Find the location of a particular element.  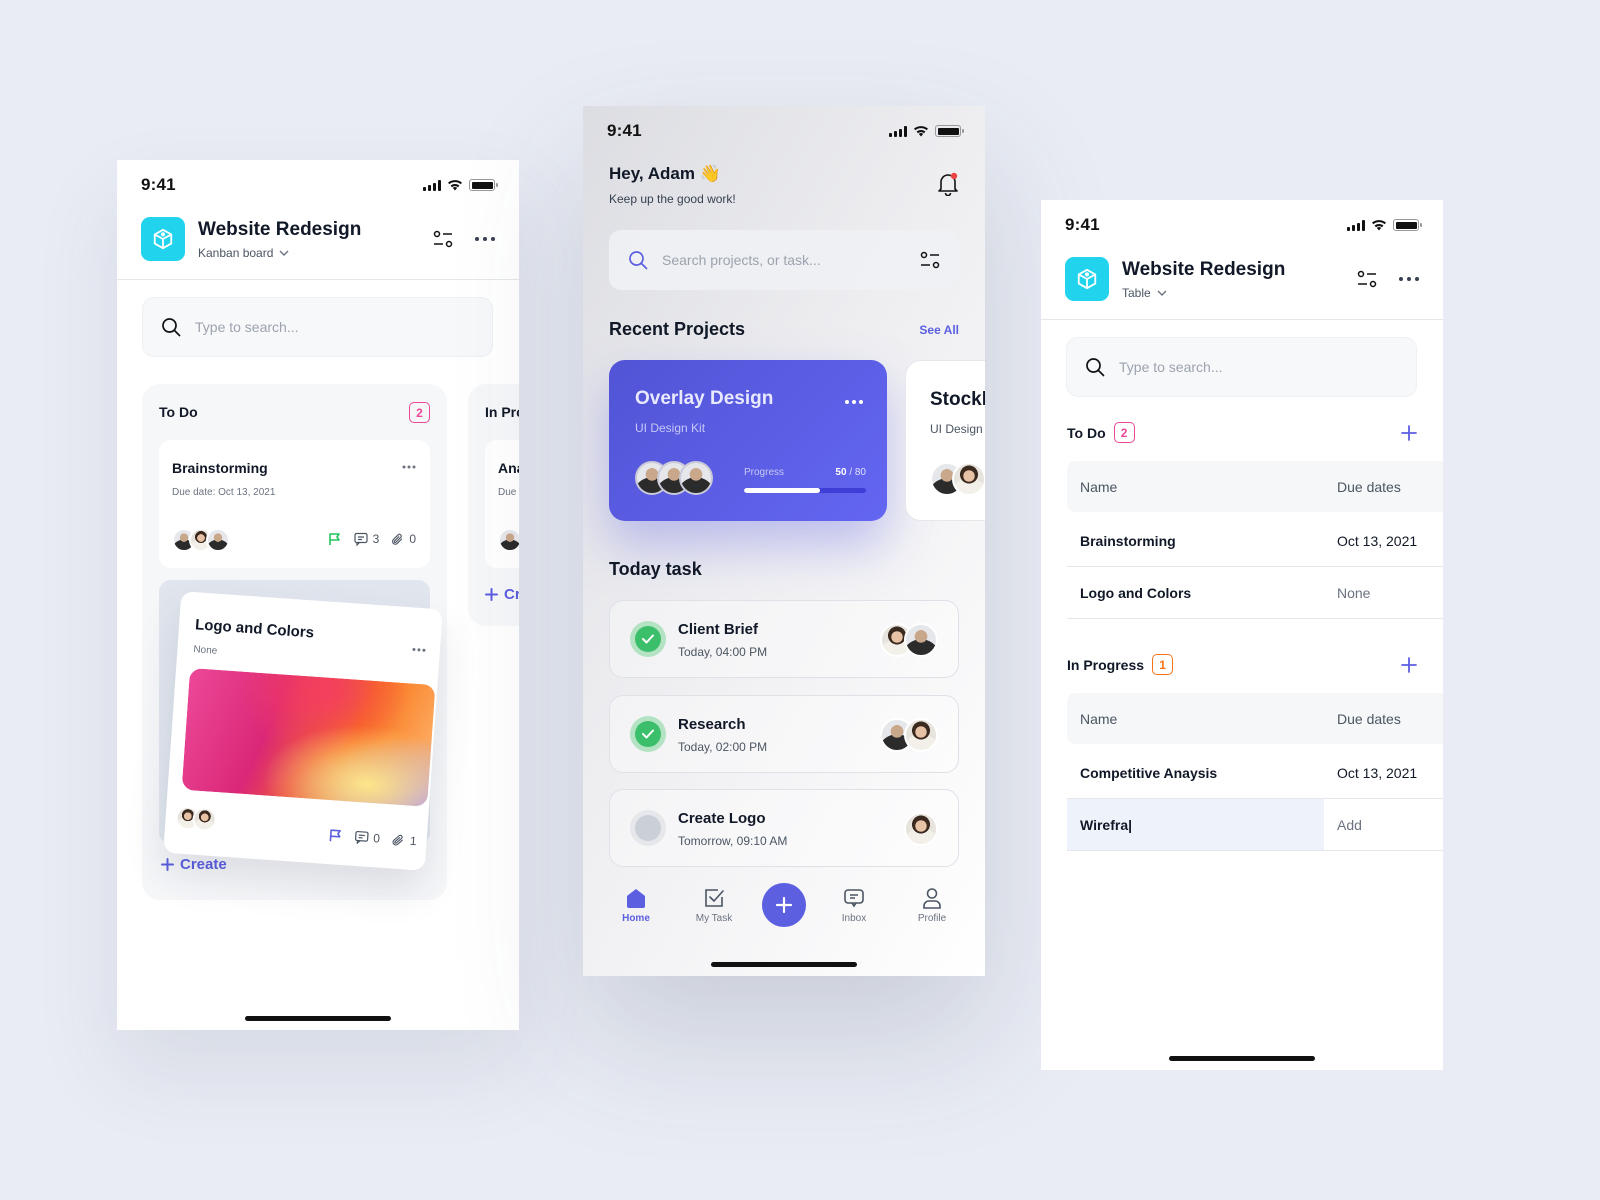

bell-icon is located at coordinates (948, 184).